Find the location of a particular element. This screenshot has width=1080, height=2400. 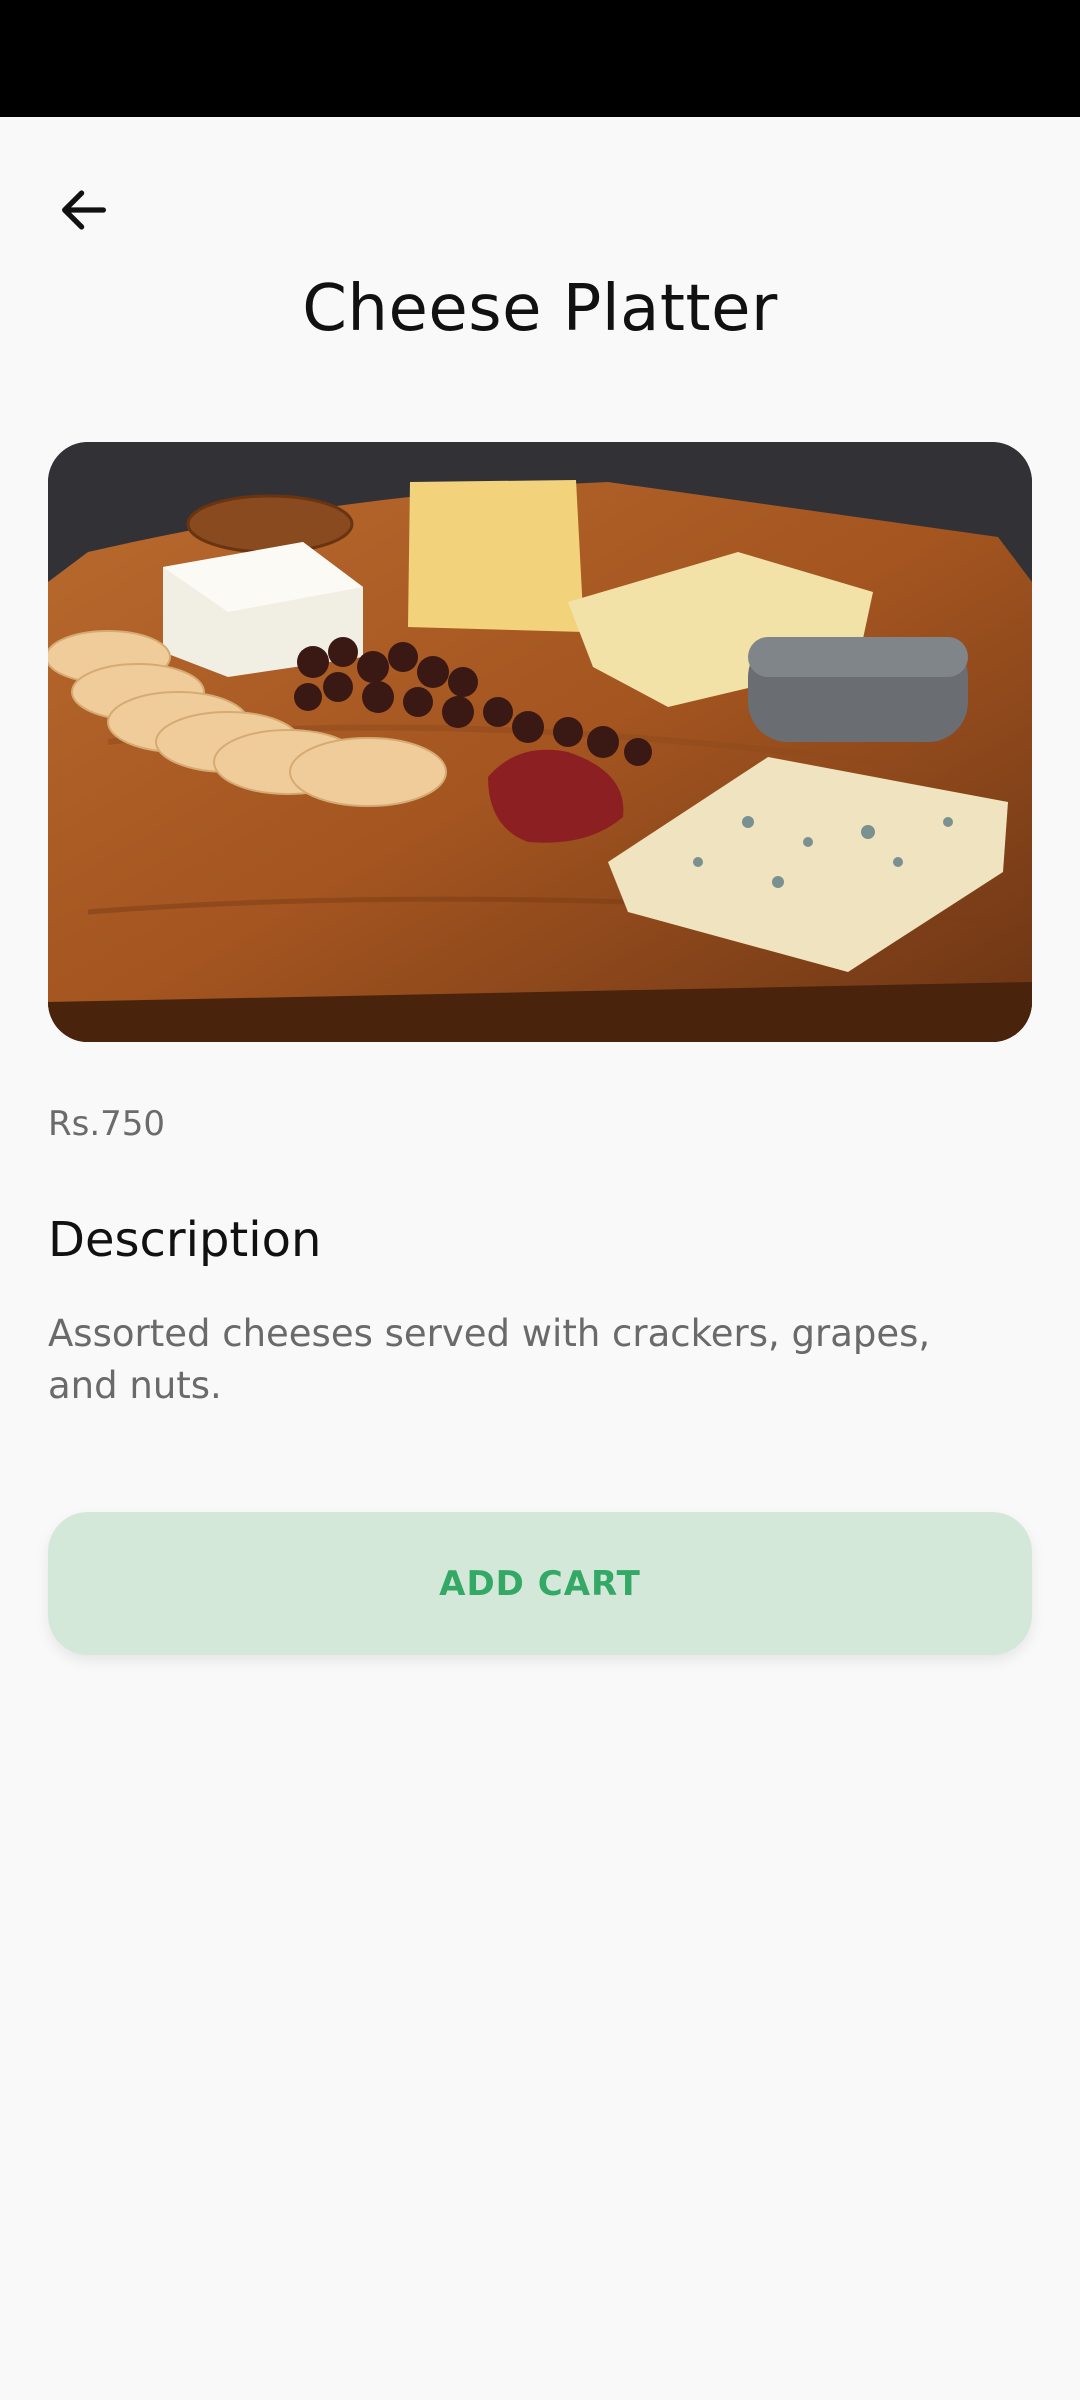

add-cart-label: ADD CART is located at coordinates (540, 1583).